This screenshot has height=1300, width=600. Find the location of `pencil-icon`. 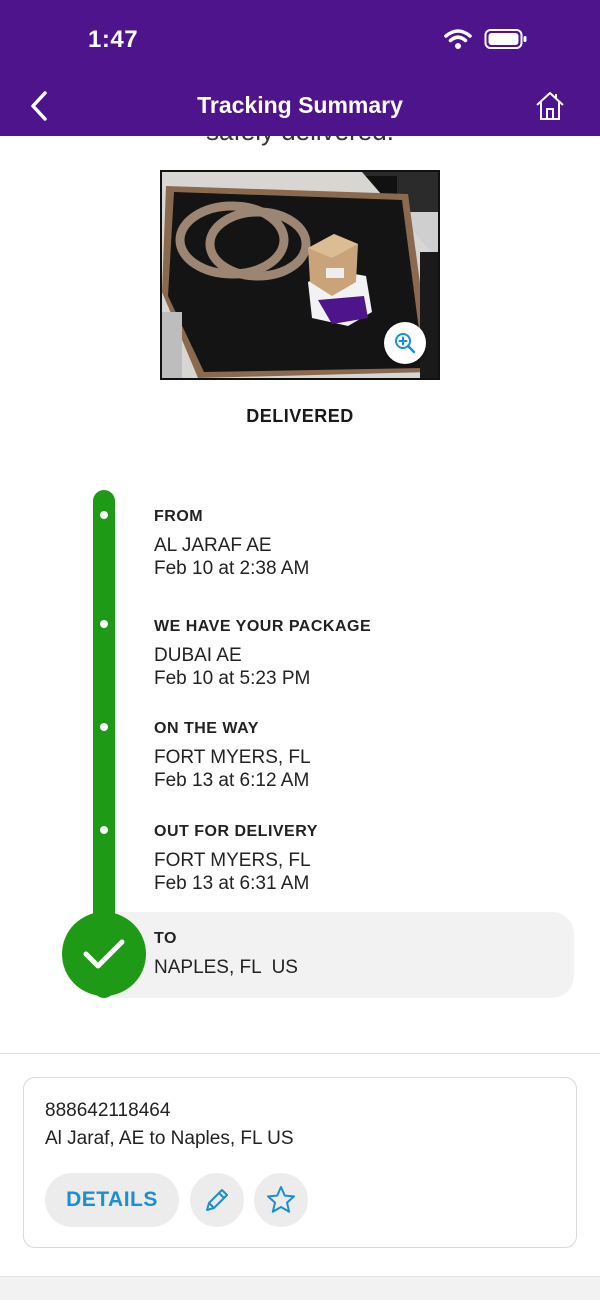

pencil-icon is located at coordinates (217, 1200).